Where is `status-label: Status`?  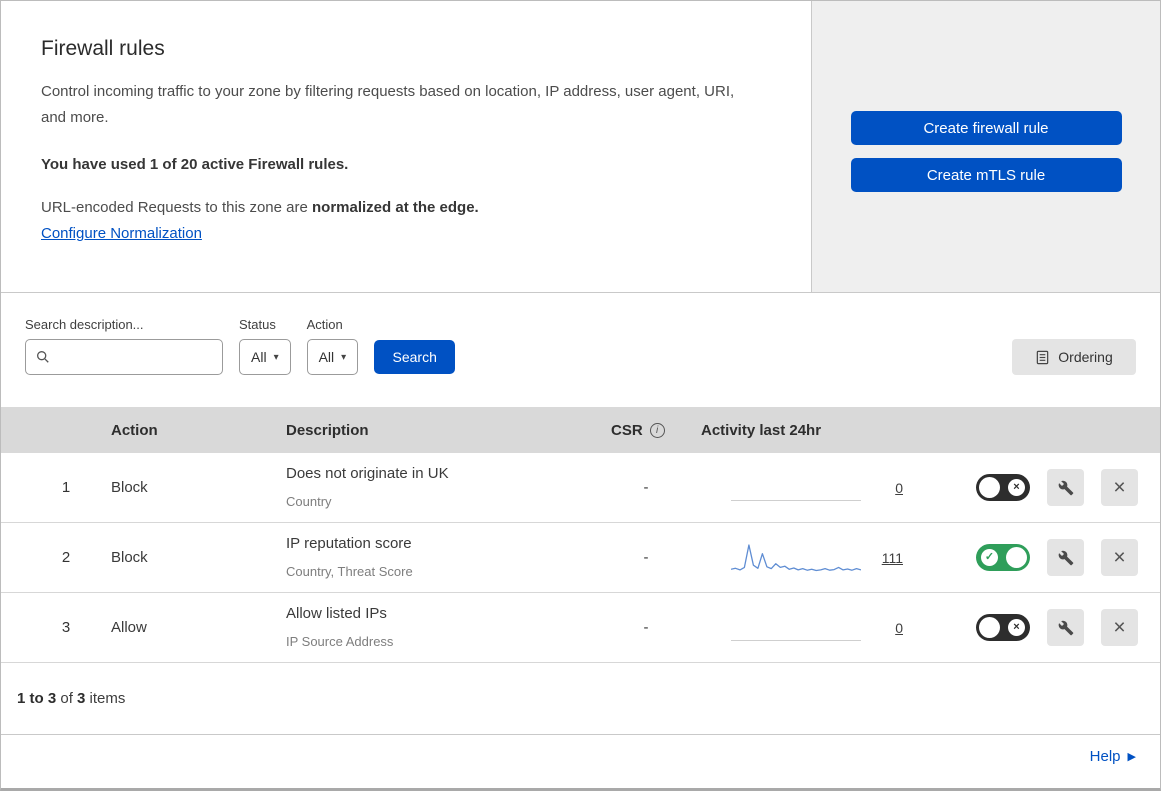
status-label: Status is located at coordinates (257, 324).